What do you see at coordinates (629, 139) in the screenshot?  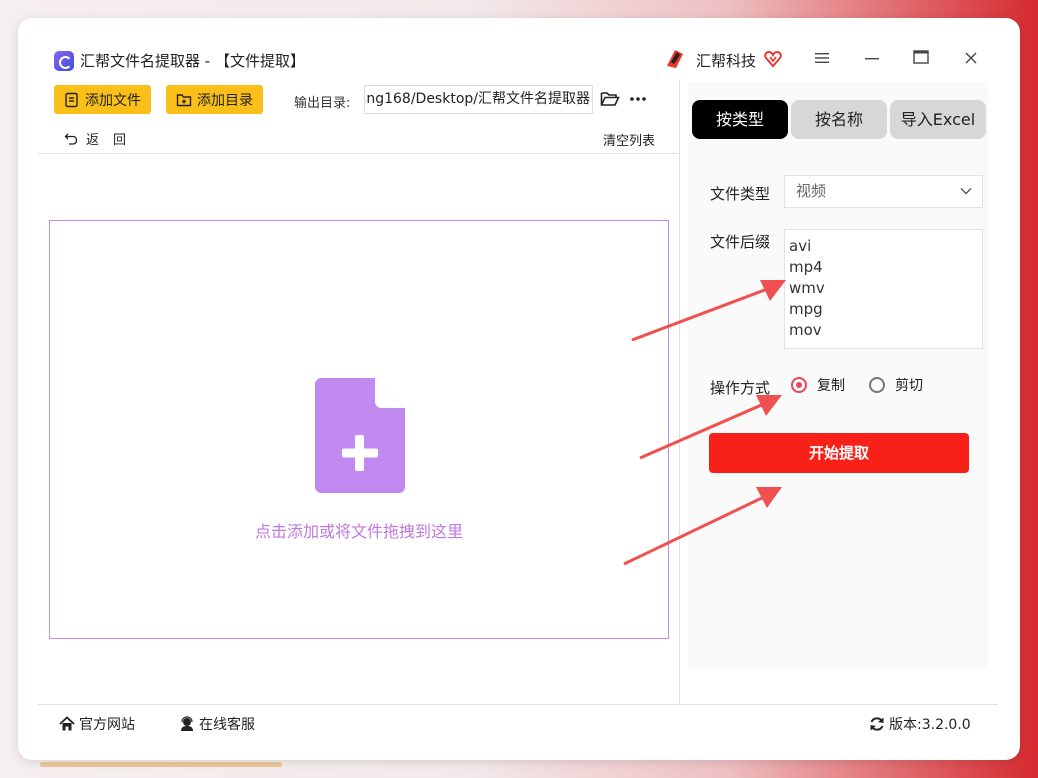 I see `clear-list-button: 清空列表` at bounding box center [629, 139].